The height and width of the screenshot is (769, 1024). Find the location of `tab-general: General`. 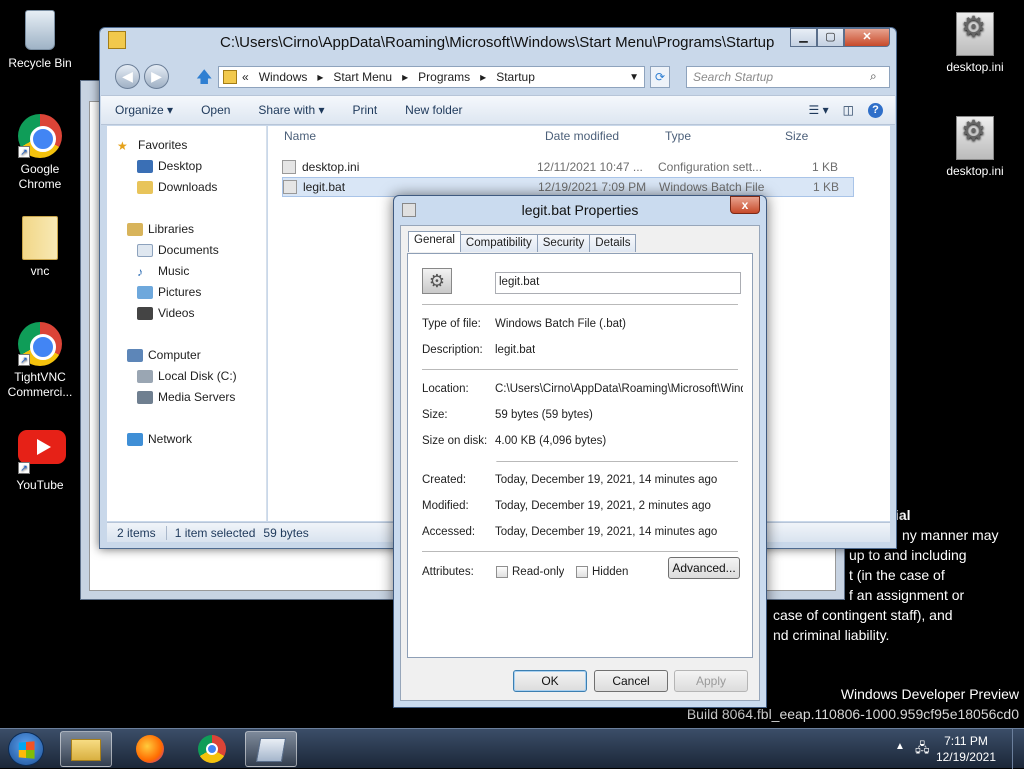

tab-general: General is located at coordinates (434, 241).